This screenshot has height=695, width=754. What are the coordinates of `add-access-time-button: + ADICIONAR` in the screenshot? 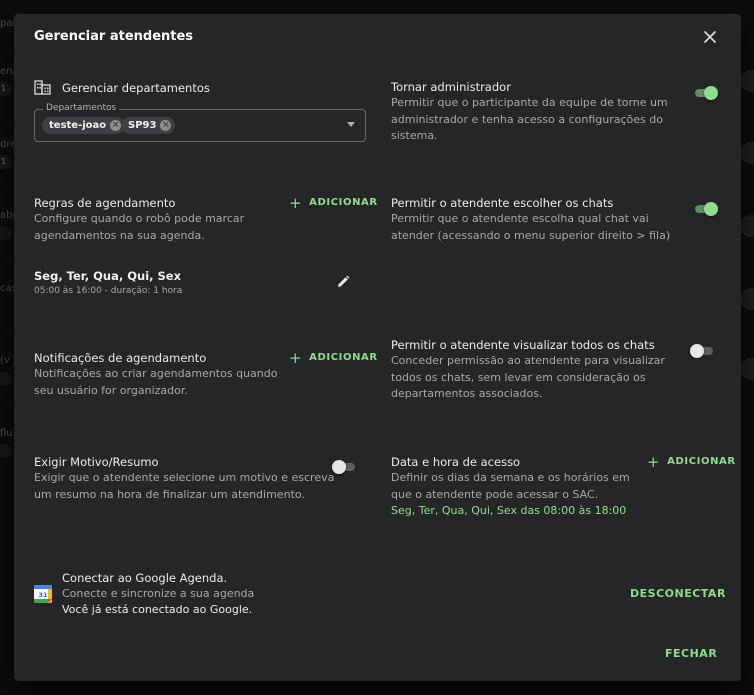 It's located at (691, 461).